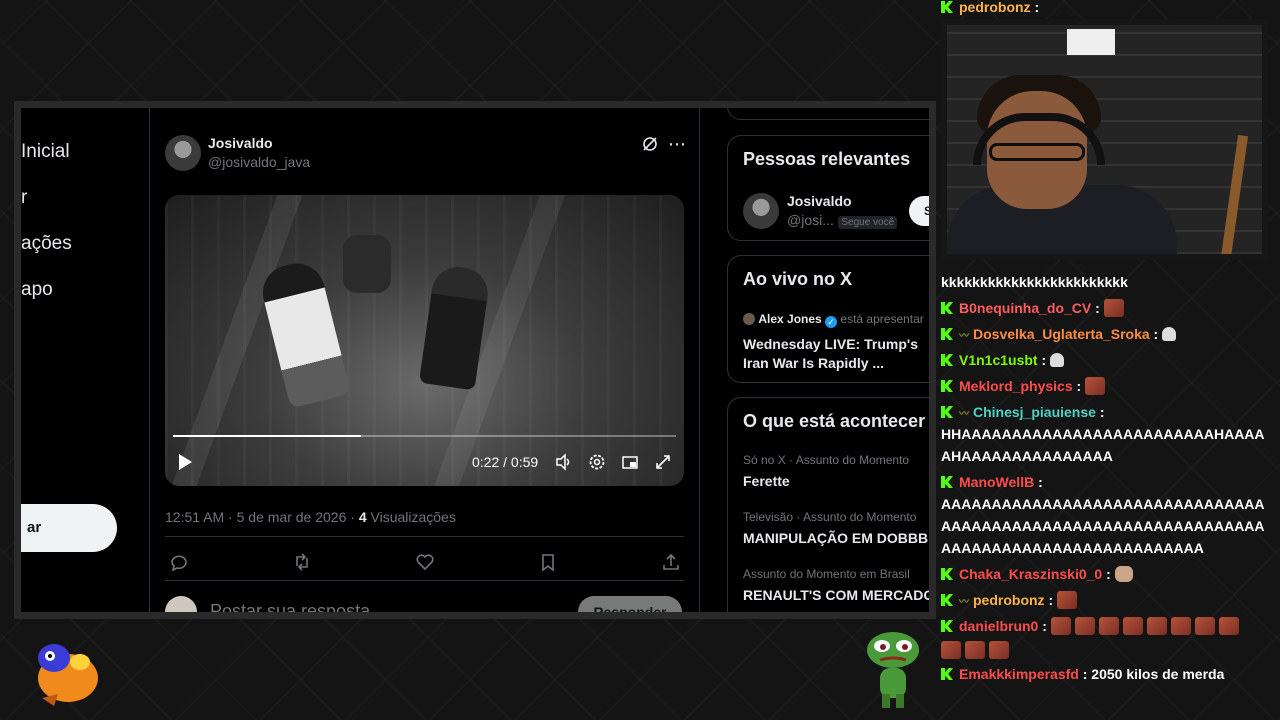  Describe the element at coordinates (179, 562) in the screenshot. I see `reply-icon` at that location.